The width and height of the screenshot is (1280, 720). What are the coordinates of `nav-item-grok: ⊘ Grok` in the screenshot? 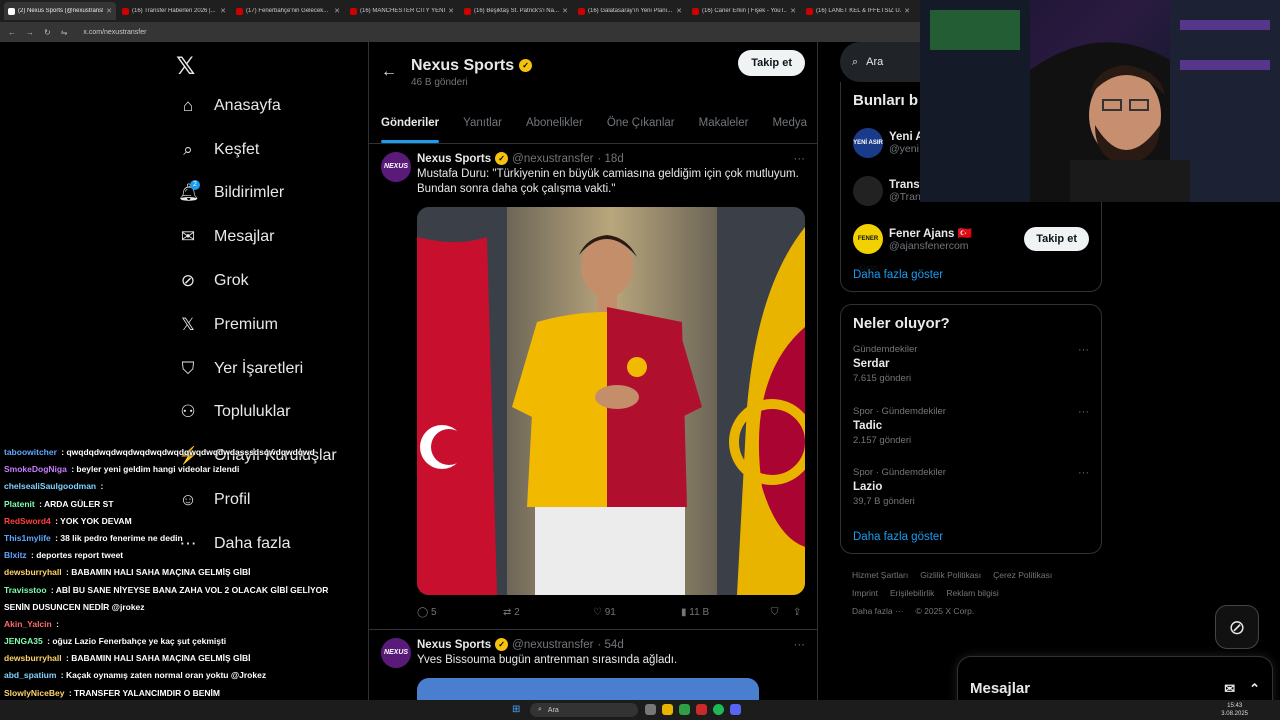 It's located at (265, 281).